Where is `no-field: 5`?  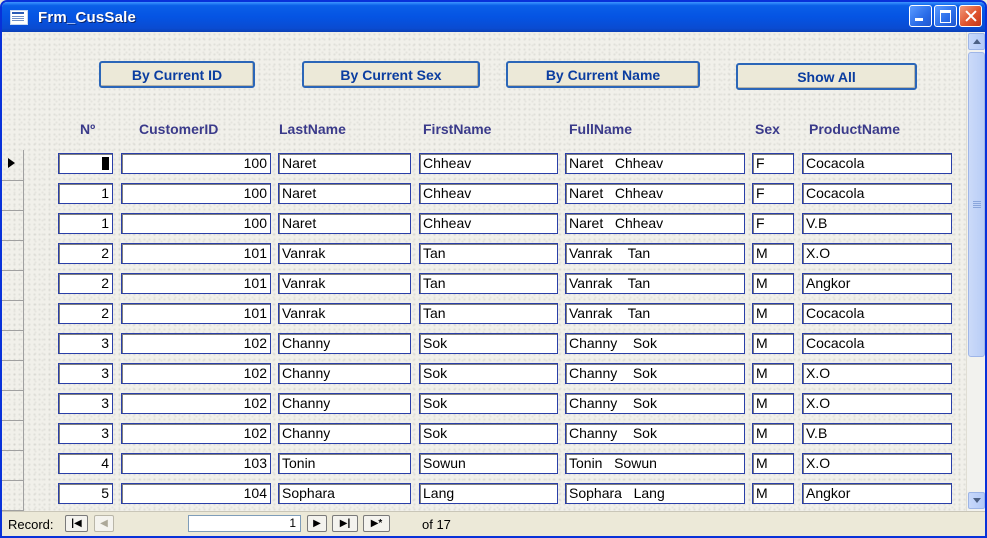
no-field: 5 is located at coordinates (85, 493).